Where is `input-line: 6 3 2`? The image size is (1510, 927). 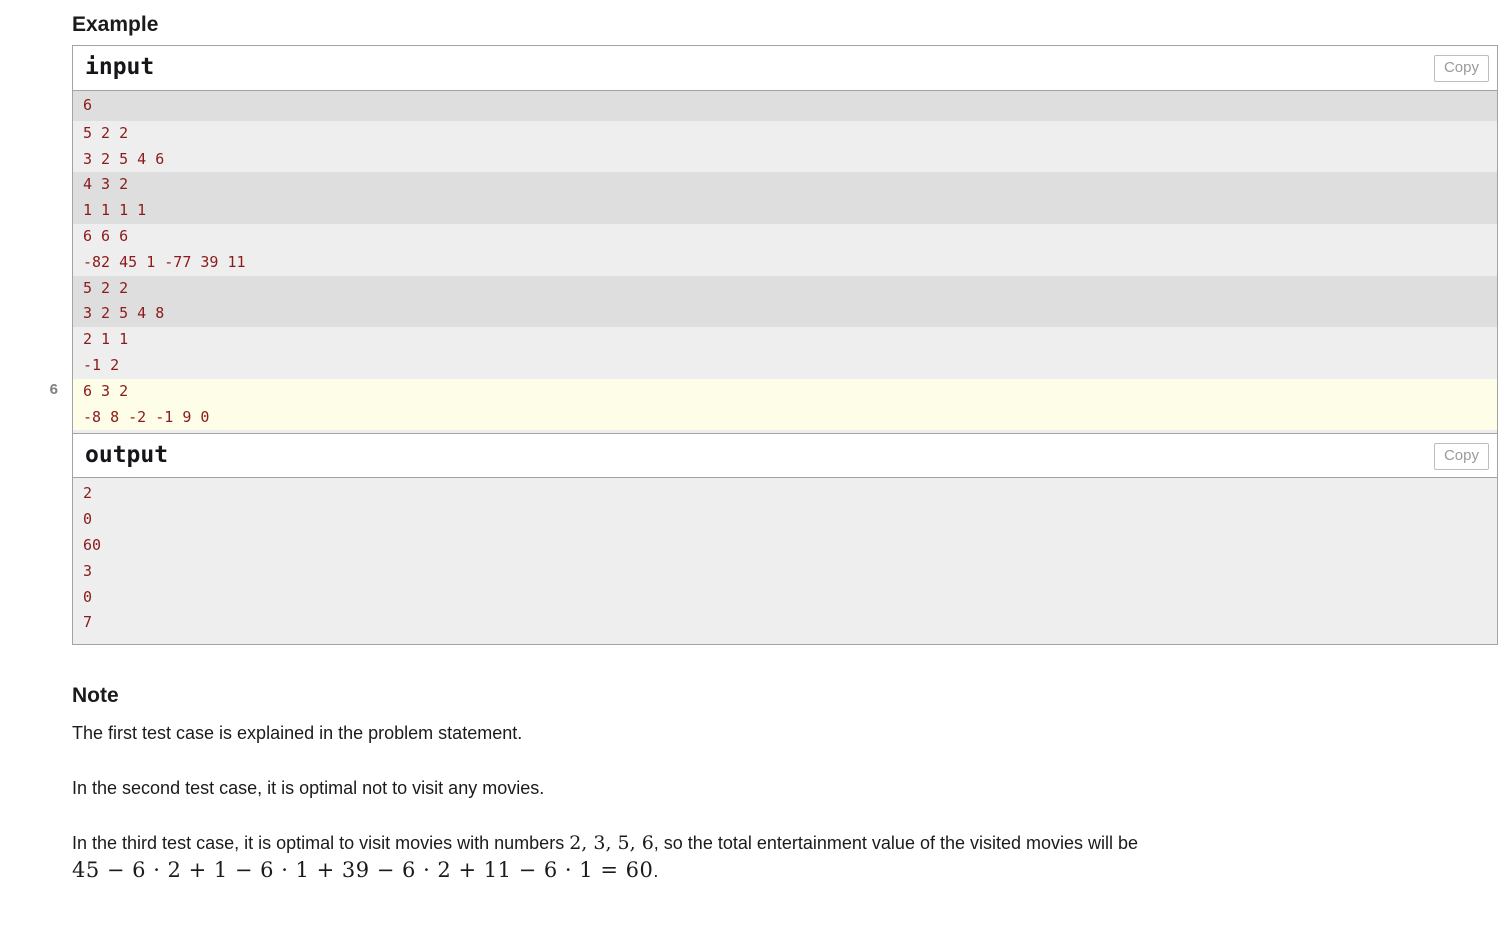
input-line: 6 3 2 is located at coordinates (106, 390).